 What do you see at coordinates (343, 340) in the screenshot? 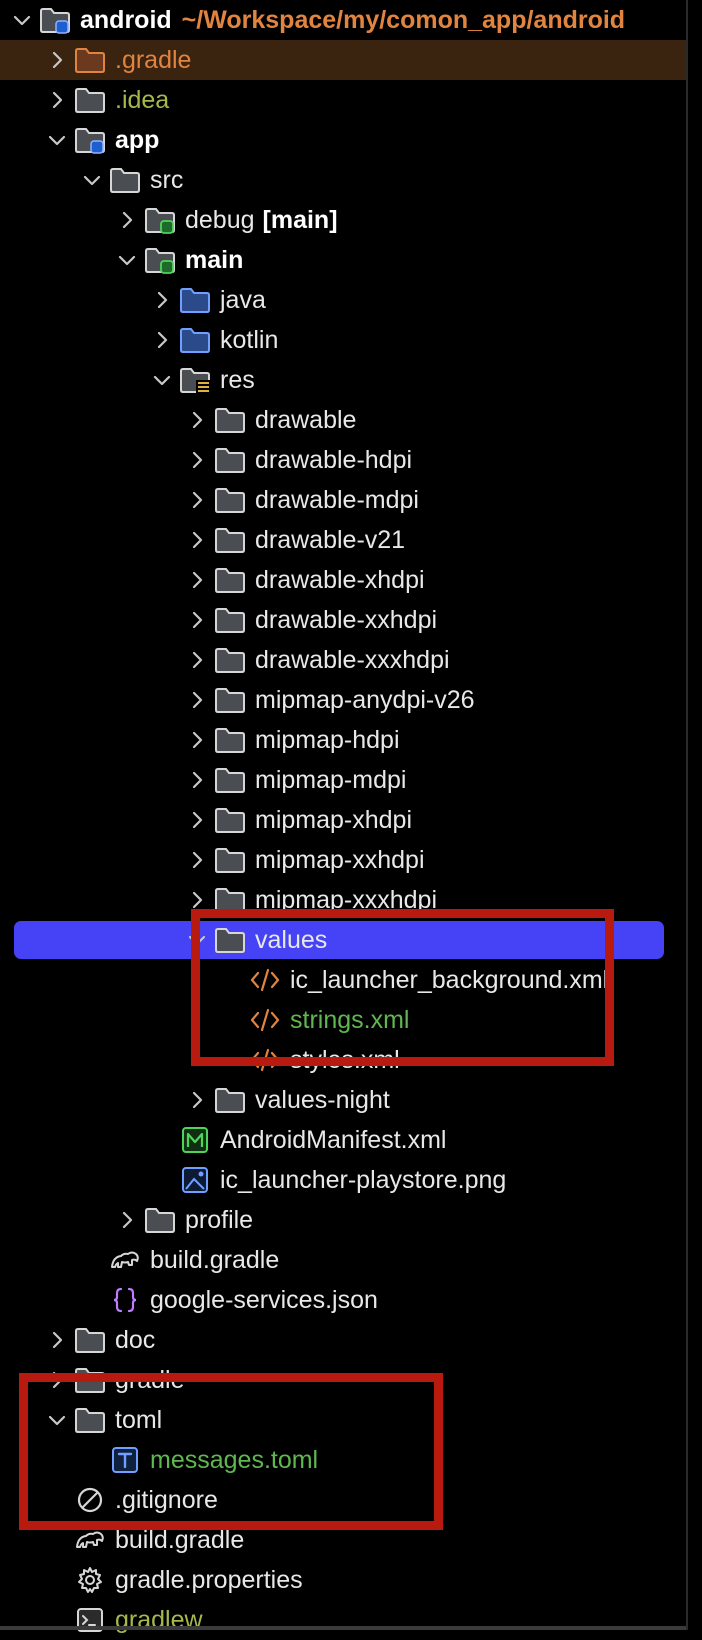
I see `tree-row: kotlin` at bounding box center [343, 340].